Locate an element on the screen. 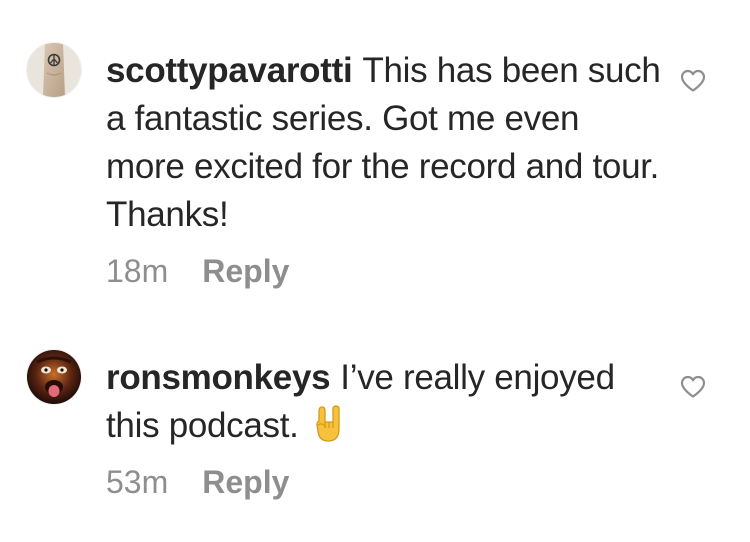 The height and width of the screenshot is (542, 750). comment-username: scottypavarotti is located at coordinates (229, 70).